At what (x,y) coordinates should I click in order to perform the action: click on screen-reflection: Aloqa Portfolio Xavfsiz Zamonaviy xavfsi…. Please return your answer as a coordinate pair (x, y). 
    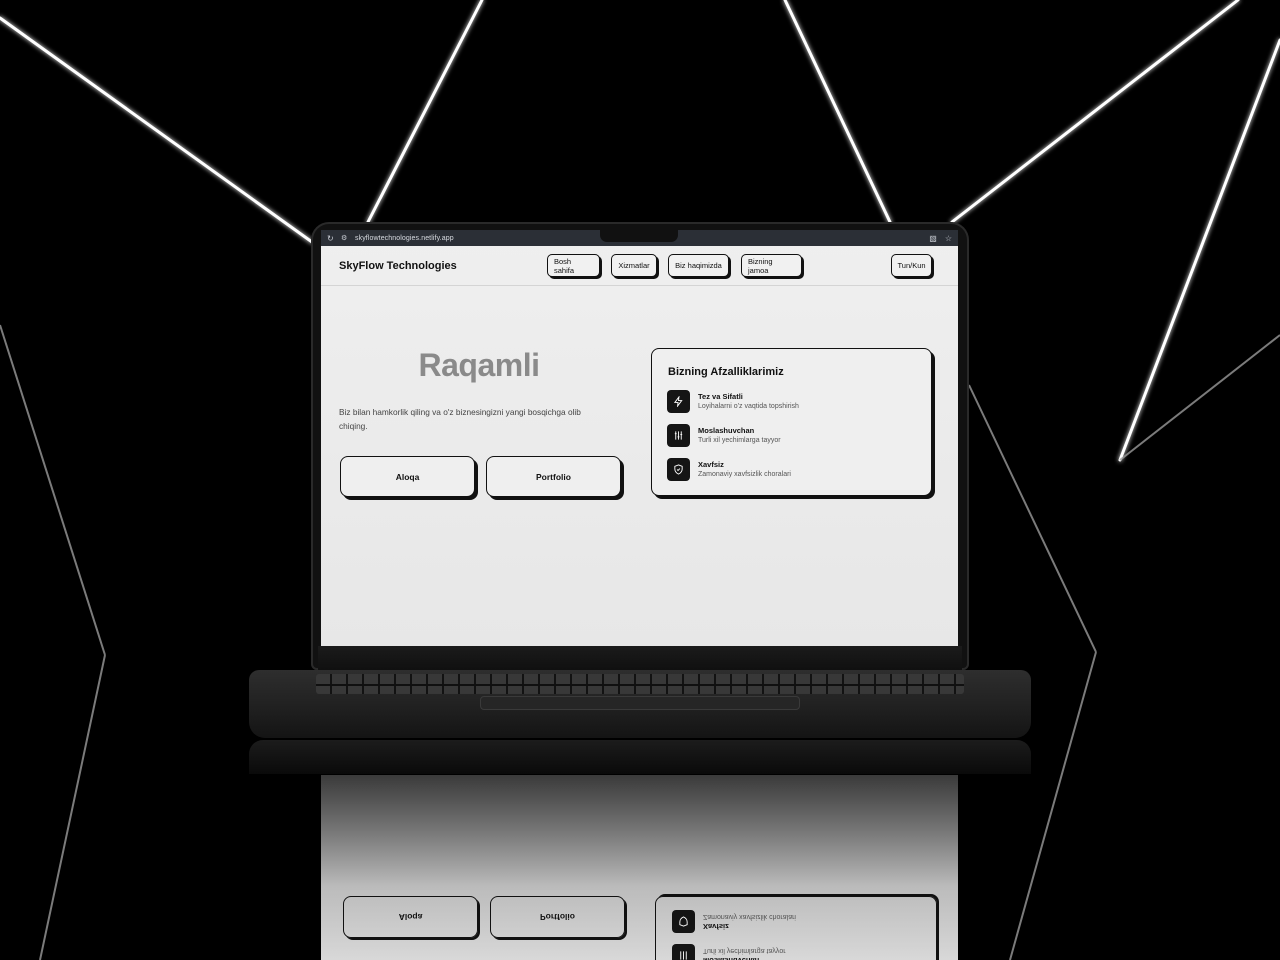
    Looking at the image, I should click on (639, 867).